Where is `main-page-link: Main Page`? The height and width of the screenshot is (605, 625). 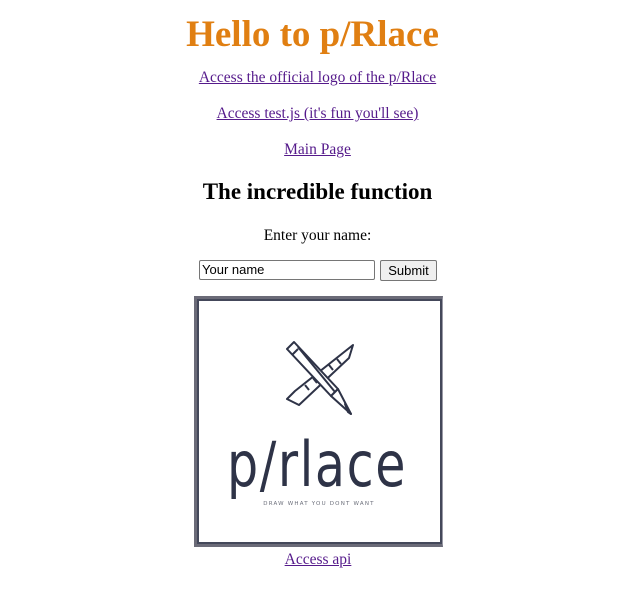
main-page-link: Main Page is located at coordinates (312, 150).